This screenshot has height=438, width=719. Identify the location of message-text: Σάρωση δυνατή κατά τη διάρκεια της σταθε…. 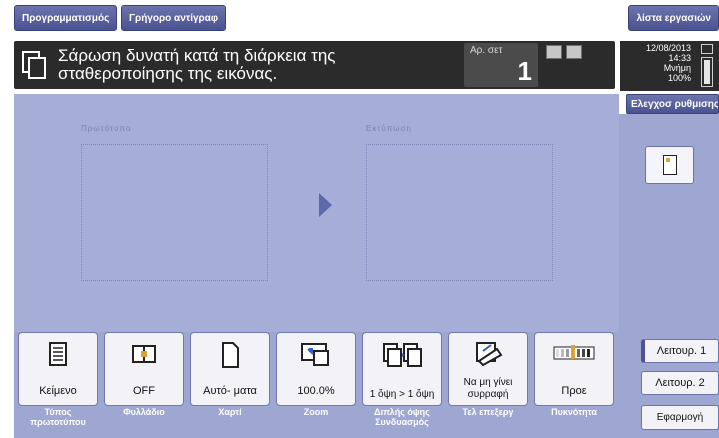
(258, 65).